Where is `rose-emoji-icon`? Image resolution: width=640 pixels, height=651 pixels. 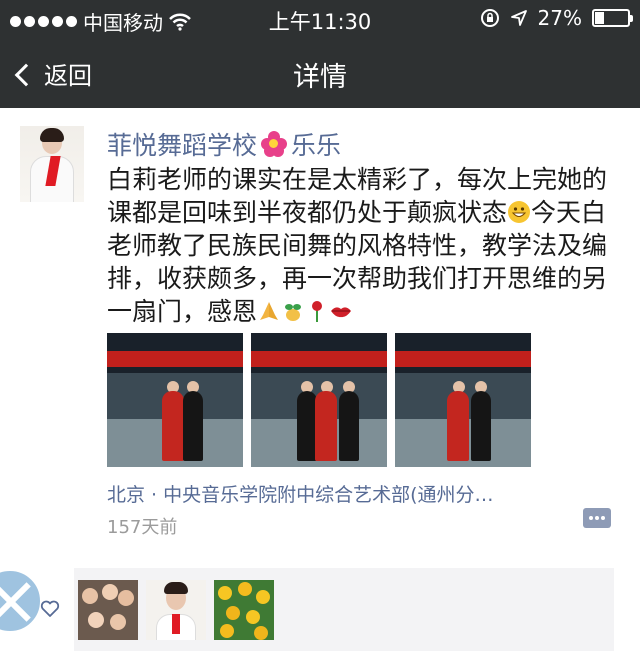 rose-emoji-icon is located at coordinates (317, 311).